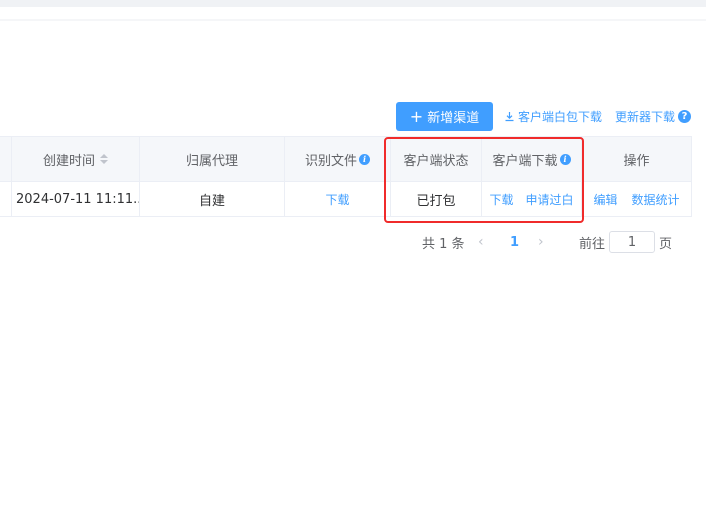  Describe the element at coordinates (353, 242) in the screenshot. I see `pagination: 共 1 条 ‹ 1 › 前往 页` at that location.